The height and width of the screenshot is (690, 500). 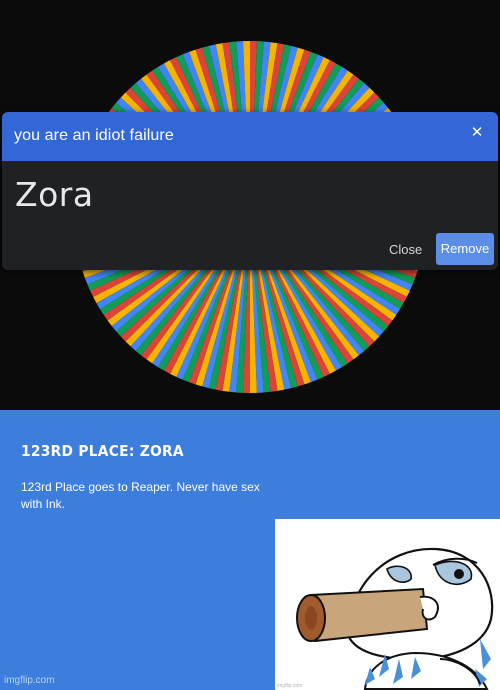 What do you see at coordinates (29, 680) in the screenshot?
I see `imgflip-watermark: imgflip.com` at bounding box center [29, 680].